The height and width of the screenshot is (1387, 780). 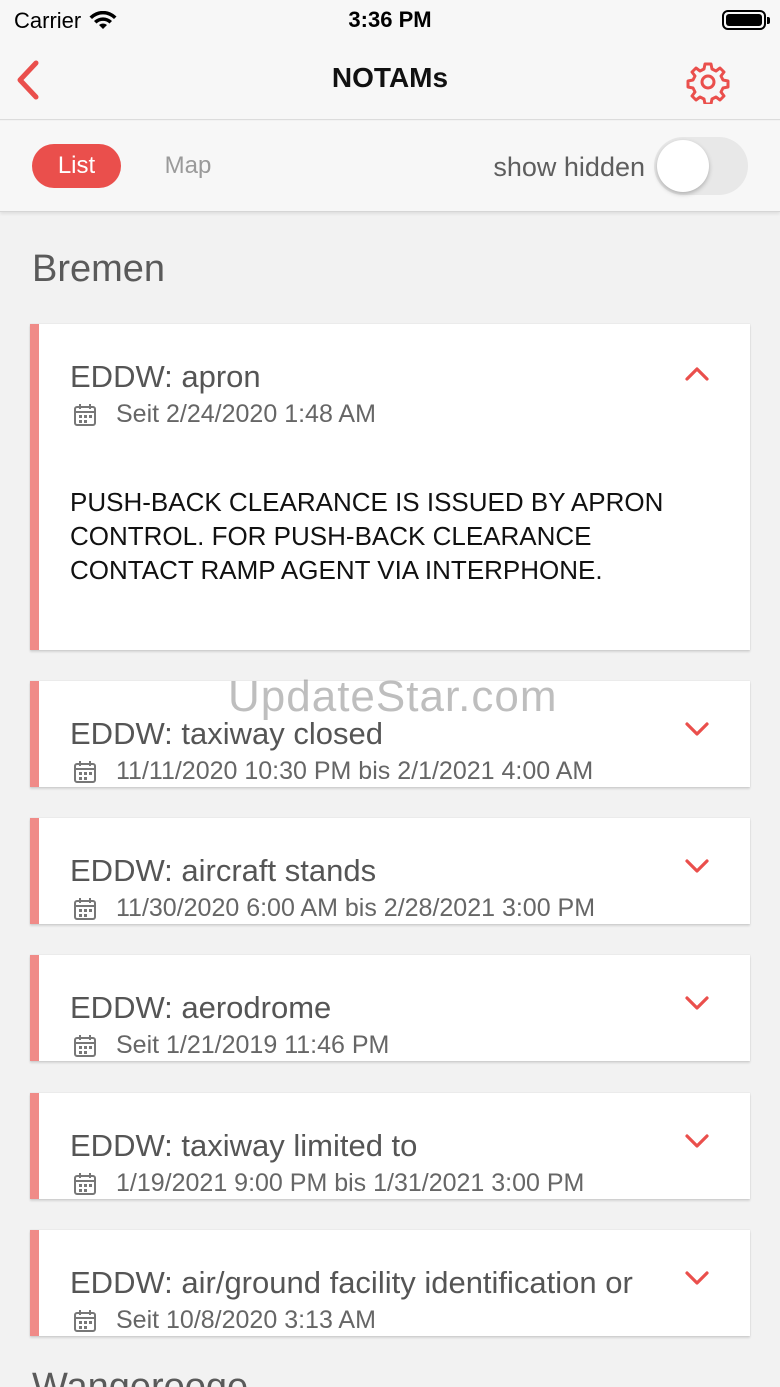 What do you see at coordinates (223, 870) in the screenshot?
I see `notam-title: EDDW: aircraft stands` at bounding box center [223, 870].